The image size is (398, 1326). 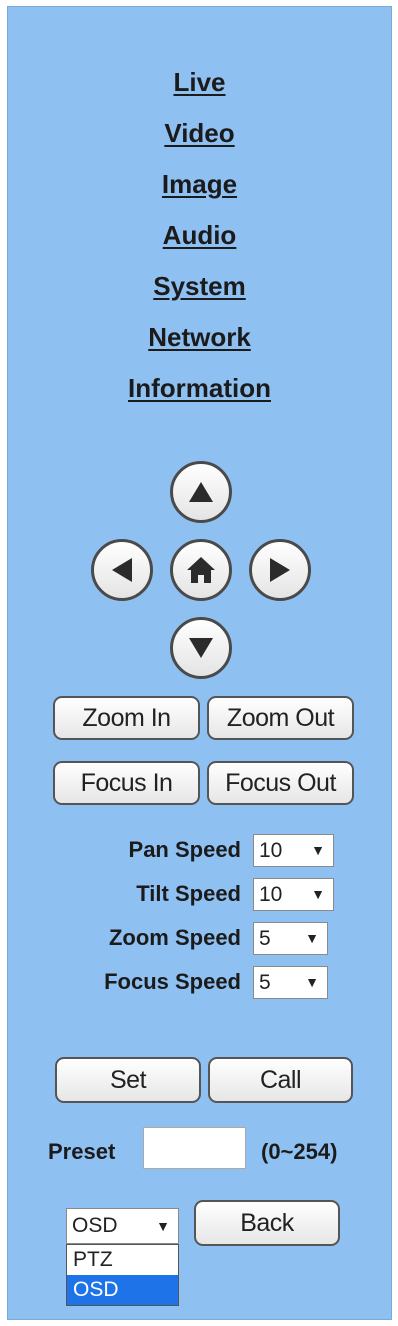 I want to click on focus-speed-value: 5, so click(x=265, y=982).